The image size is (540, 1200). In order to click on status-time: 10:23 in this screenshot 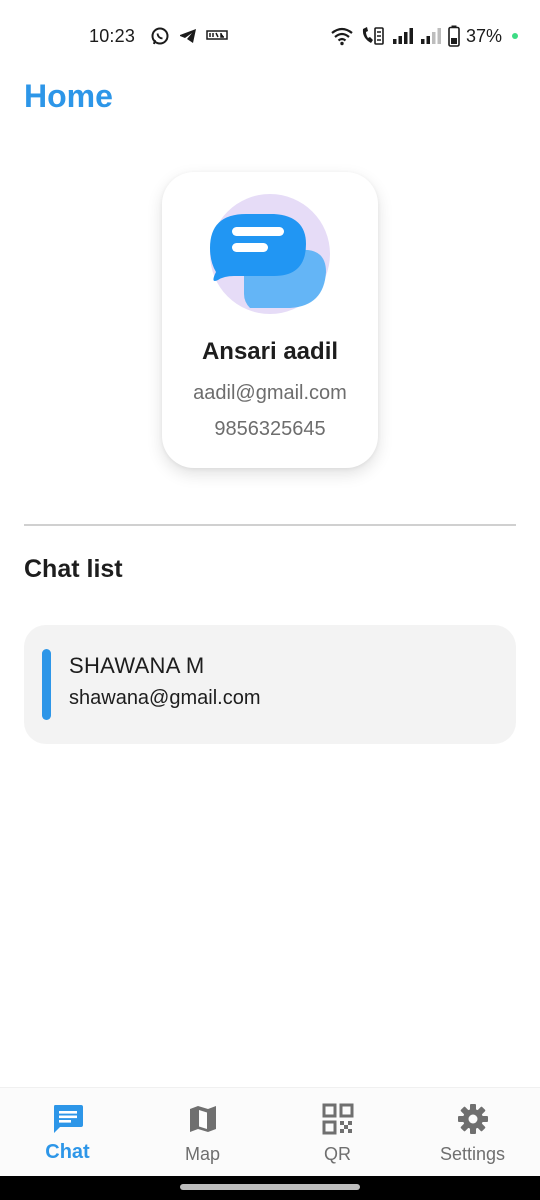, I will do `click(112, 36)`.